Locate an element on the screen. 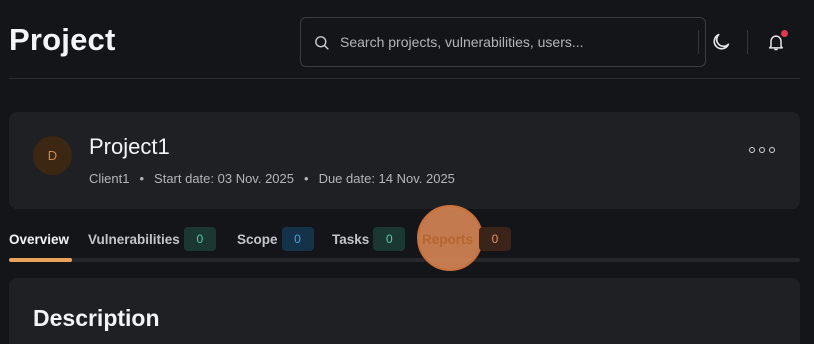  header-divider-left is located at coordinates (698, 42).